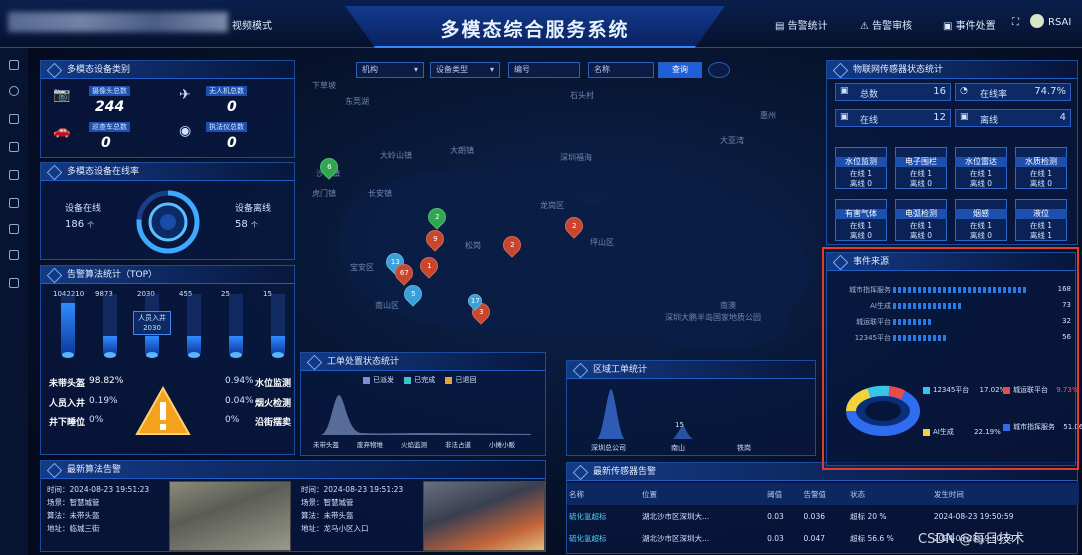  What do you see at coordinates (14, 283) in the screenshot?
I see `folder-icon` at bounding box center [14, 283].